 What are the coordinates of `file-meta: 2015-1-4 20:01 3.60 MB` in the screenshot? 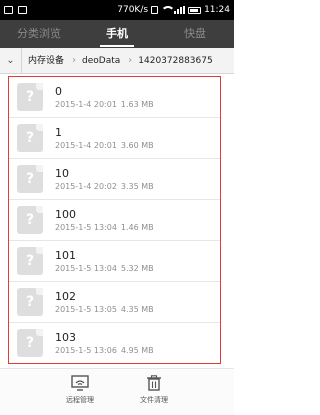 It's located at (104, 145).